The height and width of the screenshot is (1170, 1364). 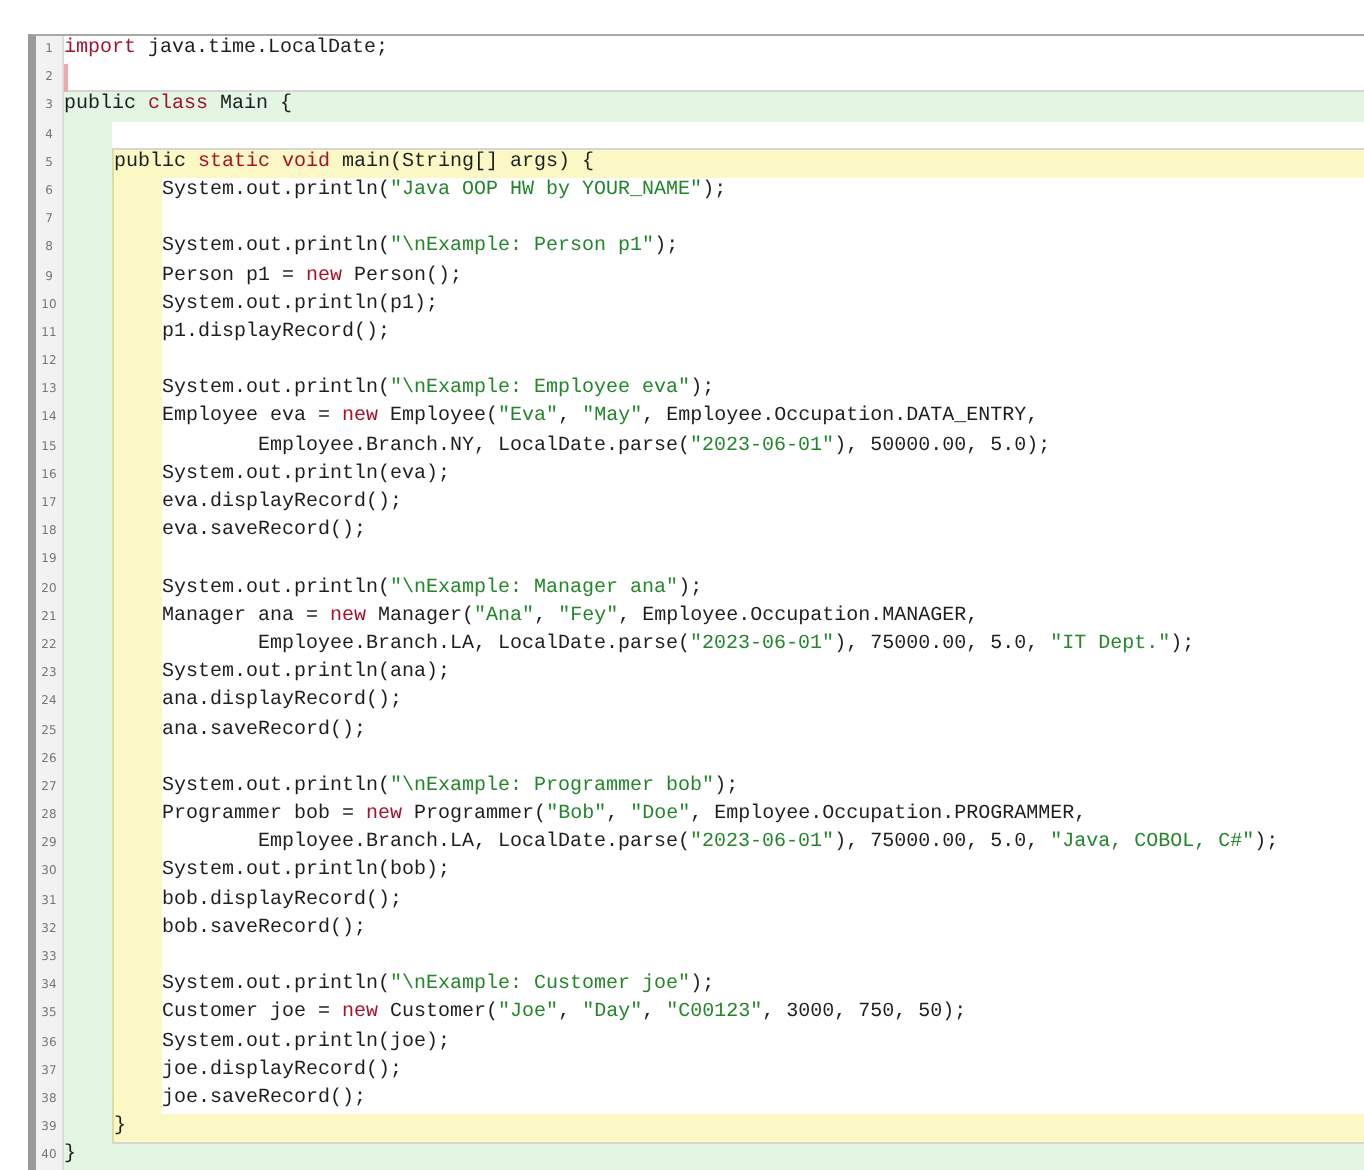 What do you see at coordinates (768, 844) in the screenshot?
I see `code-line: Employee.Branch.LA, LocalDate.parse("2023-06-01"), 75000.00, 5.0, "Java, COBOL, C#");` at bounding box center [768, 844].